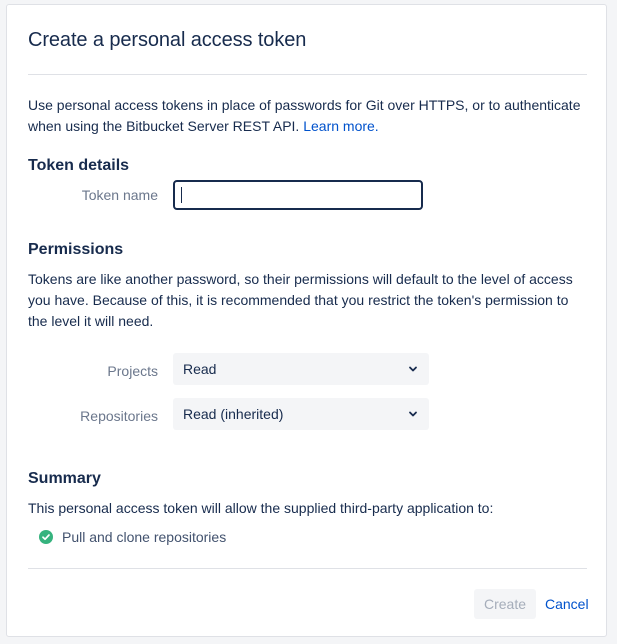 This screenshot has width=617, height=644. Describe the element at coordinates (46, 537) in the screenshot. I see `check-circle-icon` at that location.